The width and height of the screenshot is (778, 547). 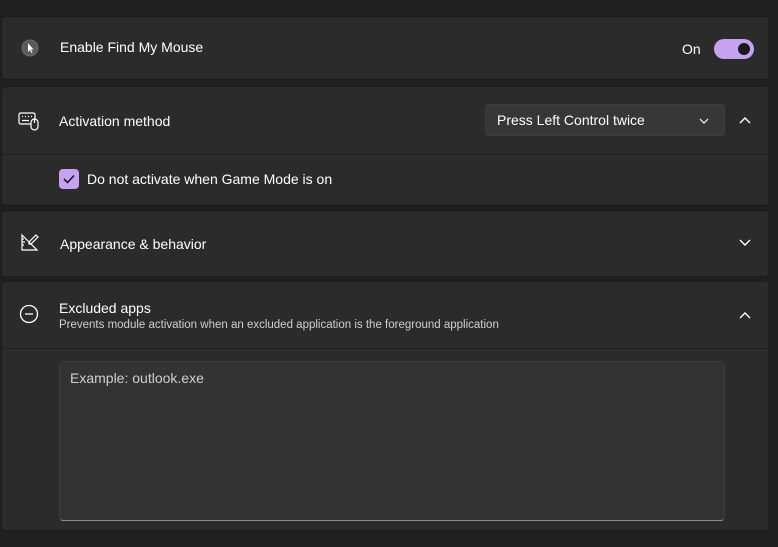 What do you see at coordinates (105, 308) in the screenshot?
I see `excluded-apps-label: Excluded apps` at bounding box center [105, 308].